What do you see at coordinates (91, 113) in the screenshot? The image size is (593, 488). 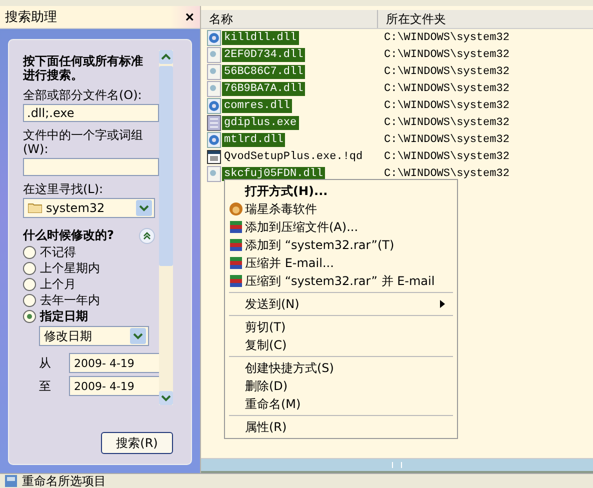 I see `filename-field: .dll;.exe` at bounding box center [91, 113].